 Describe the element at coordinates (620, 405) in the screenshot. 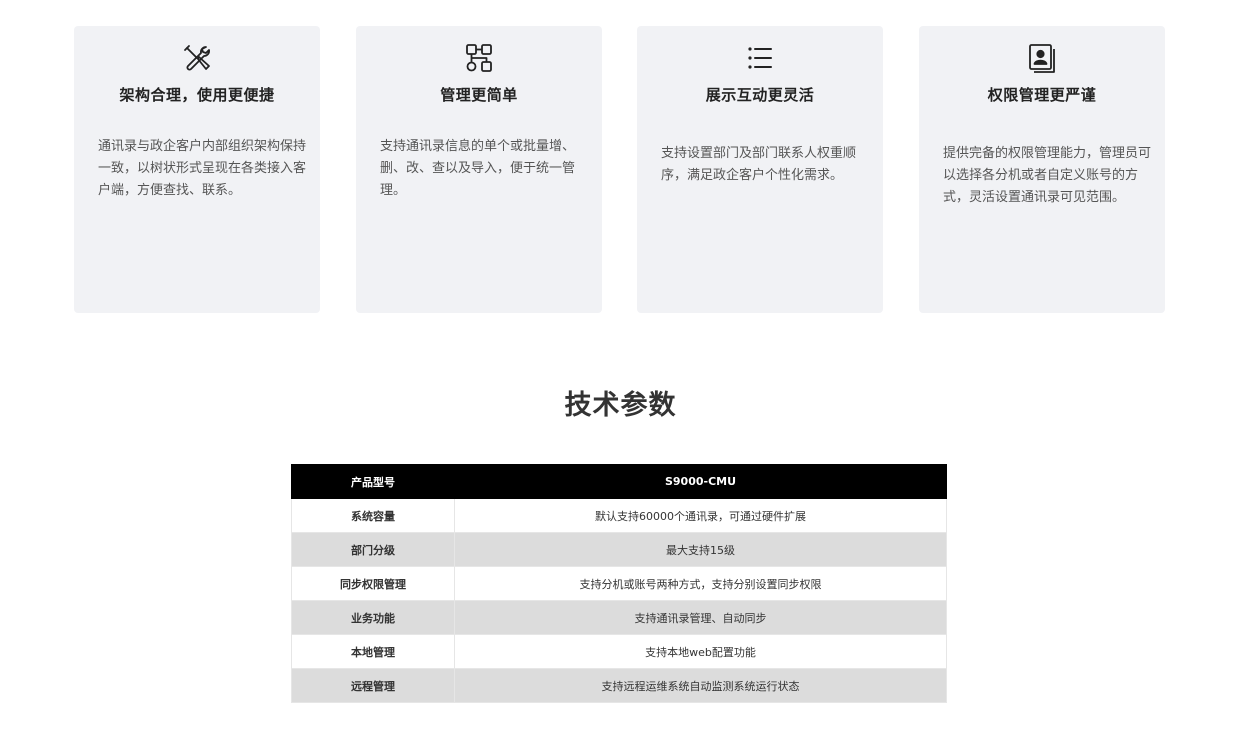

I see `section-title: 技术参数` at that location.